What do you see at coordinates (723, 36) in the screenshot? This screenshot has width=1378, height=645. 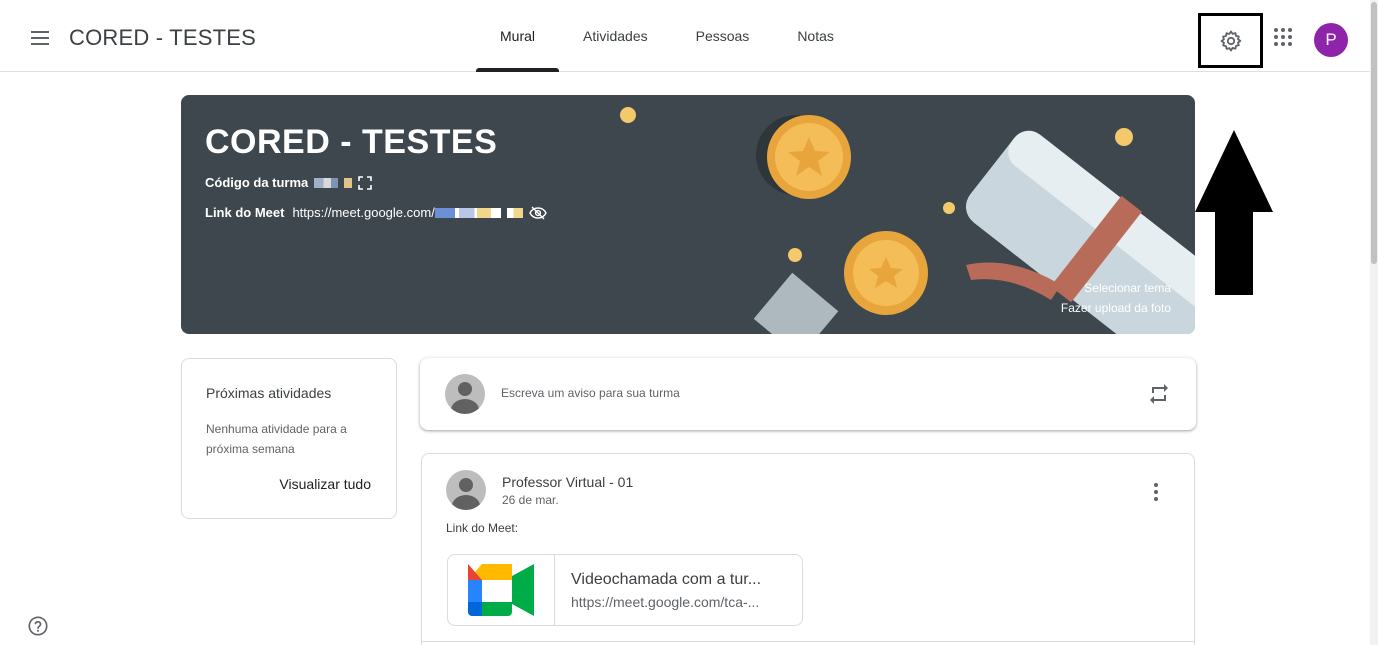 I see `tab-pessoas: Pessoas` at bounding box center [723, 36].